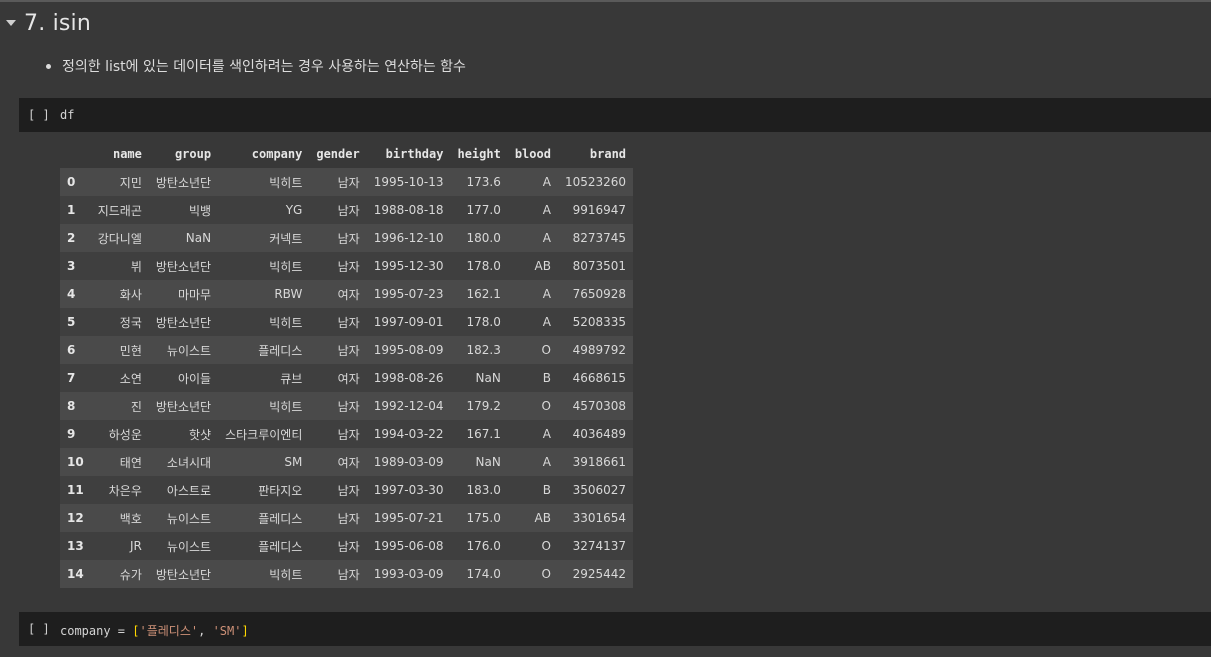  What do you see at coordinates (75, 154) in the screenshot?
I see `index-header` at bounding box center [75, 154].